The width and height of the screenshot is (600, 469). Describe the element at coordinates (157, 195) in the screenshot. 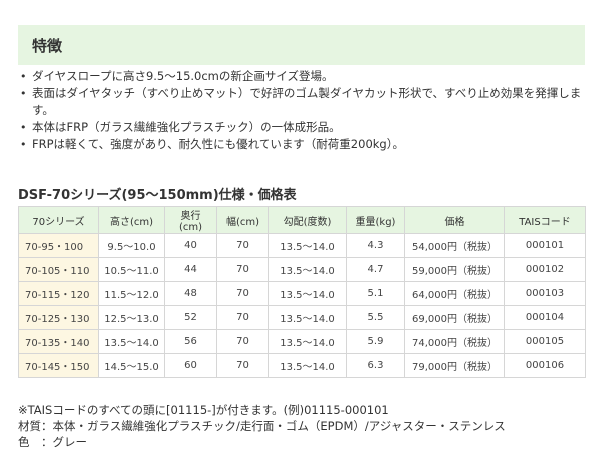

I see `spec-table-title: DSF-70シリーズ(95～150mm)仕様・価格表` at that location.